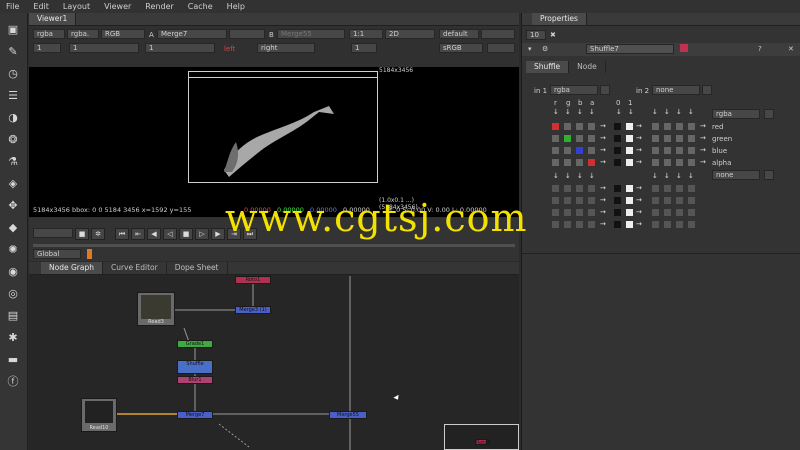 This screenshot has height=450, width=800. I want to click on menu-cache: Cache, so click(200, 6).